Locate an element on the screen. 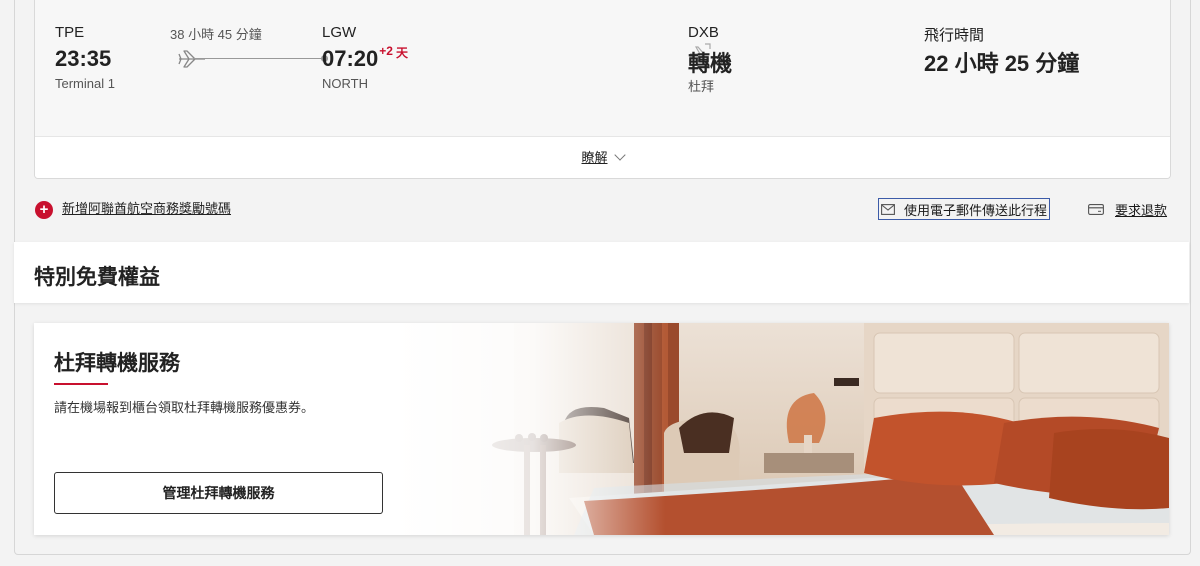 This screenshot has width=1200, height=566. dest-plus-days-unit: 天 is located at coordinates (401, 53).